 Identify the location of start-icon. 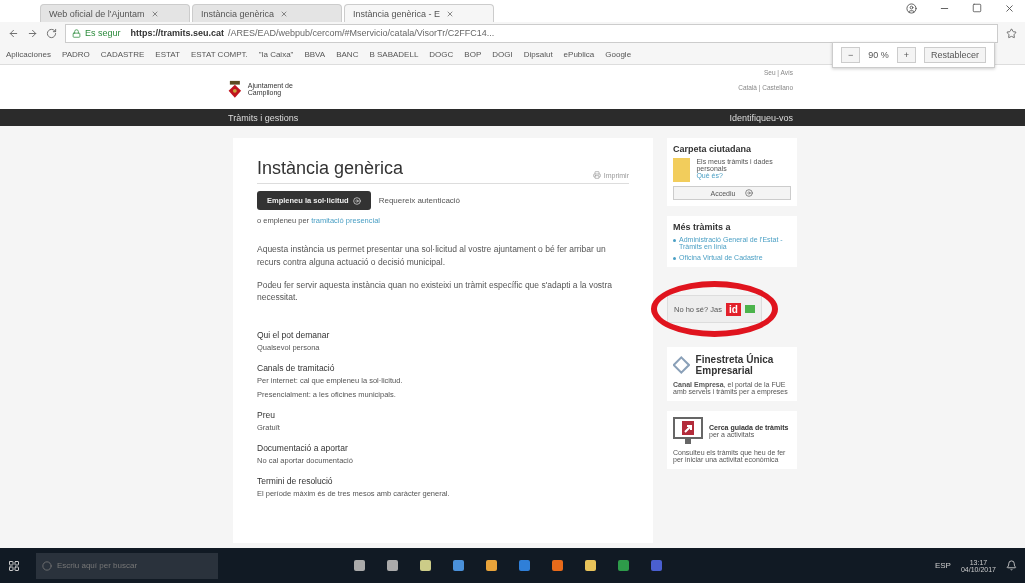
(14, 565).